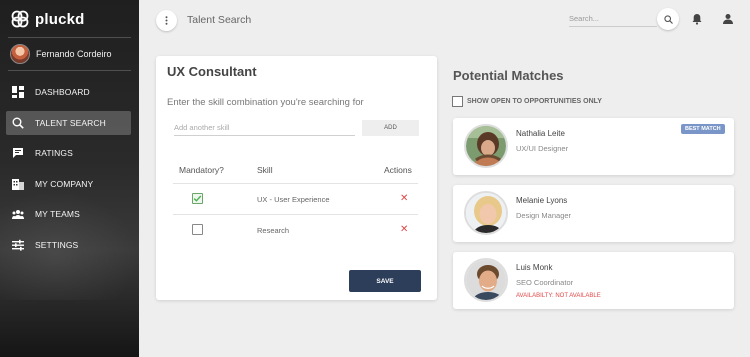 Image resolution: width=750 pixels, height=357 pixels. What do you see at coordinates (545, 282) in the screenshot?
I see `match-role: SEO Coordinator` at bounding box center [545, 282].